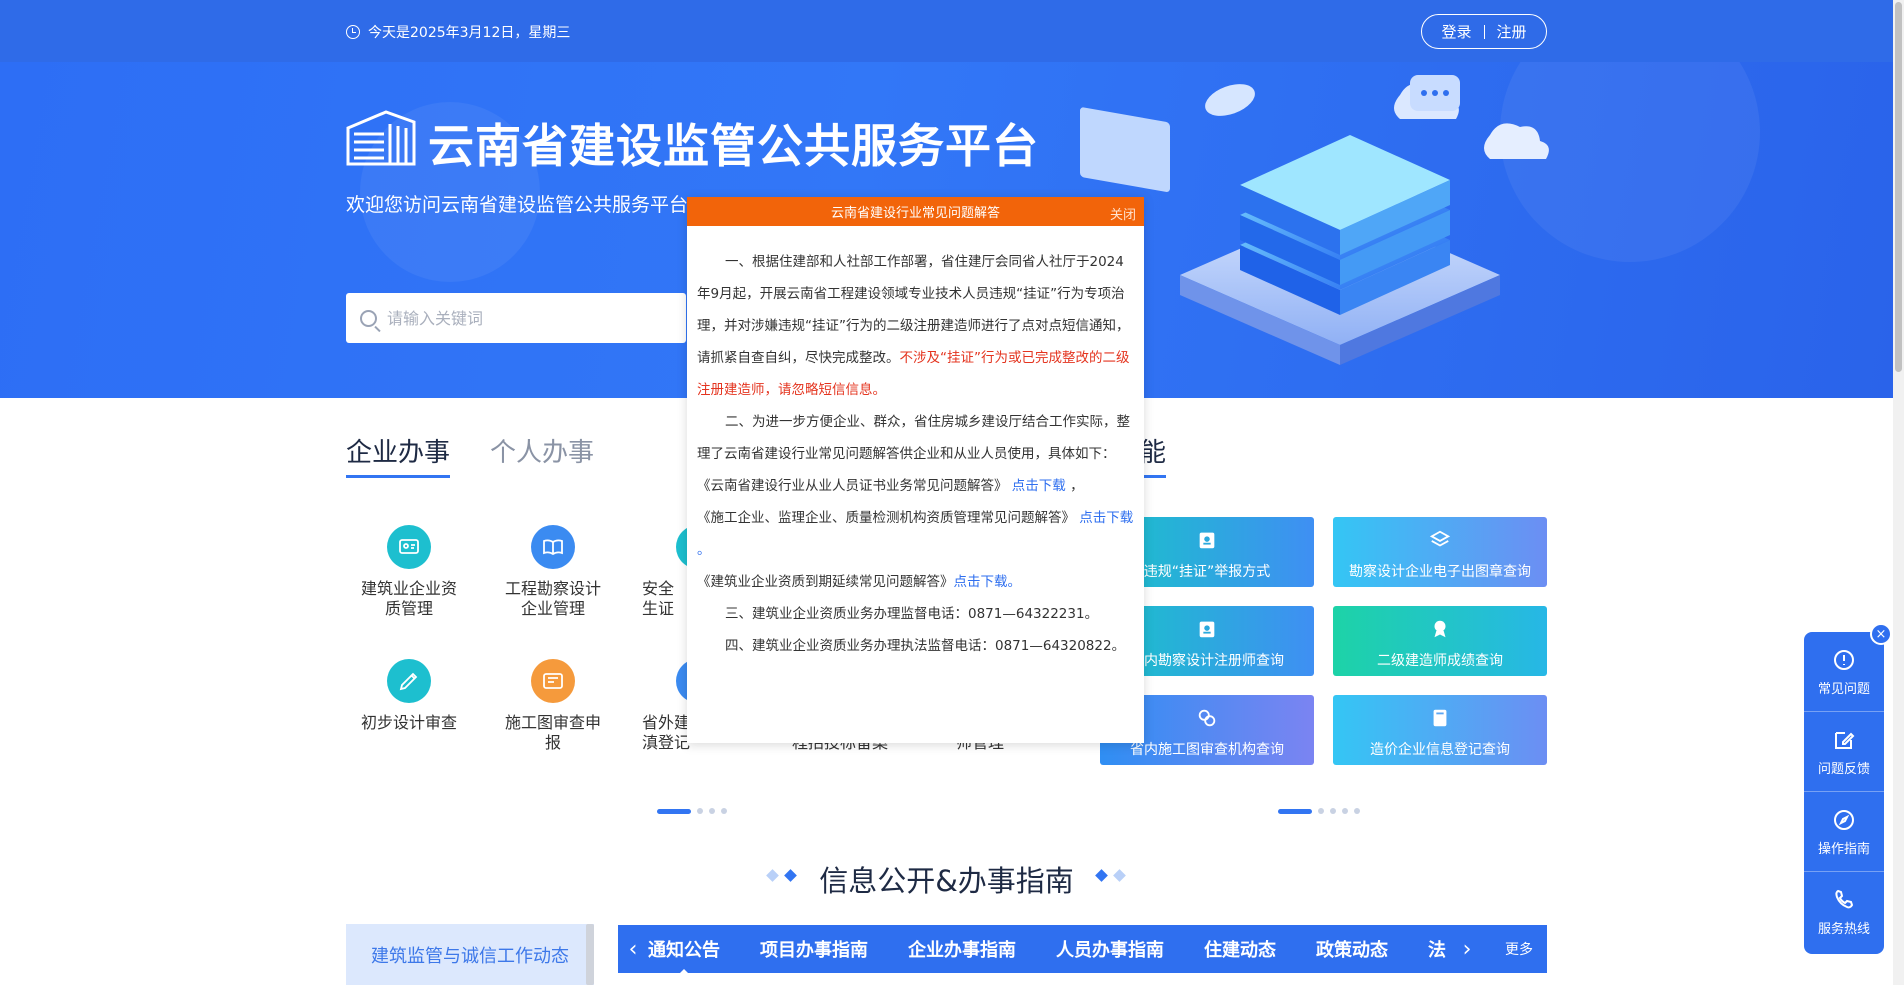 This screenshot has width=1904, height=985. I want to click on service-label: 初步设计审查, so click(408, 722).